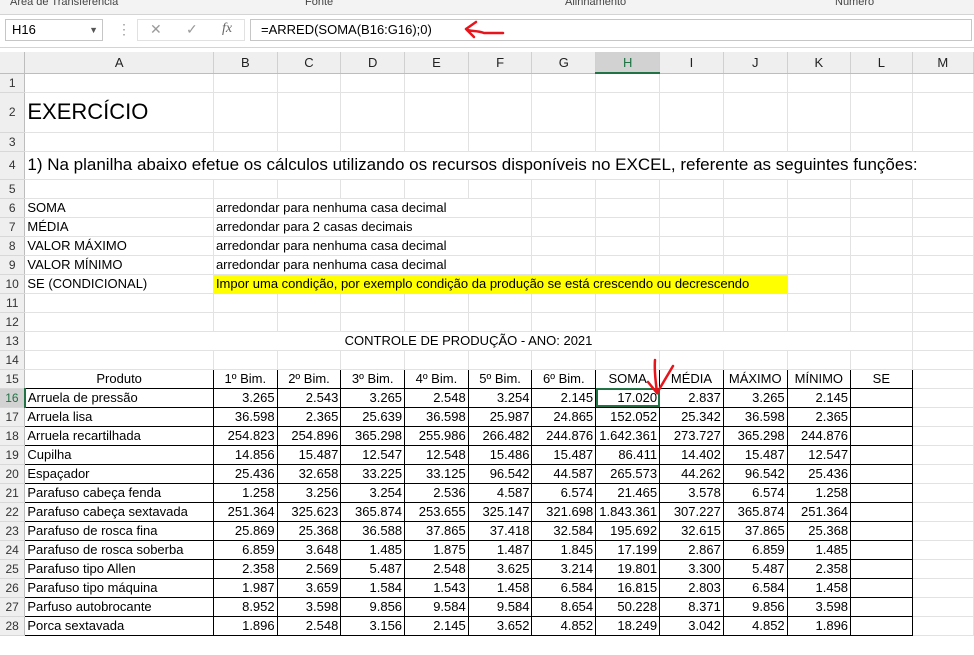 This screenshot has width=974, height=655. What do you see at coordinates (881, 397) in the screenshot?
I see `cell-l16` at bounding box center [881, 397].